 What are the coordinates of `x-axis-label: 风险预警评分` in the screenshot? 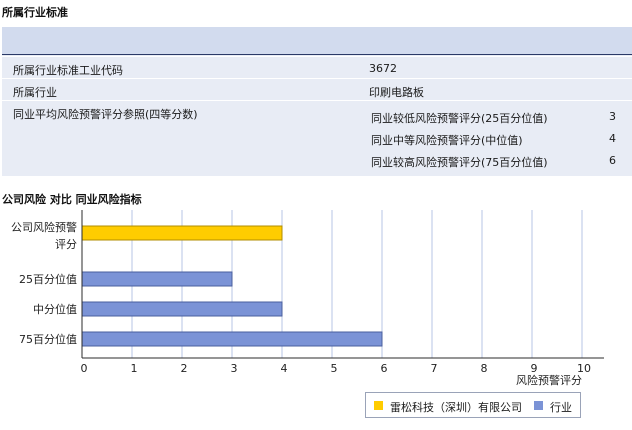 It's located at (549, 380).